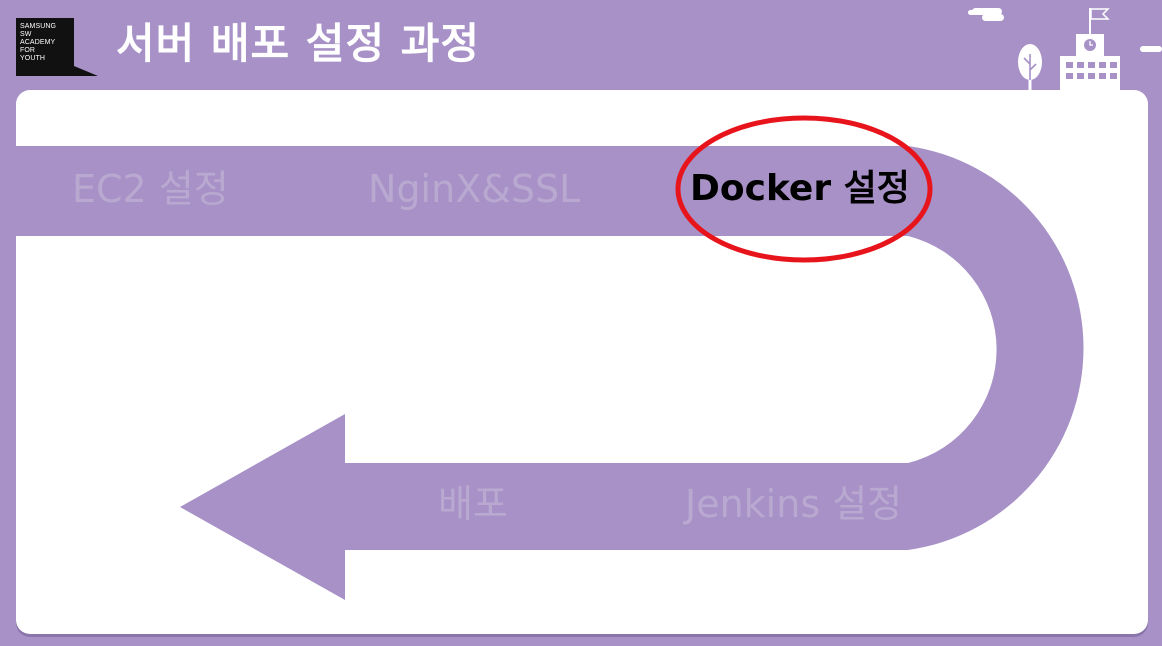  What do you see at coordinates (473, 504) in the screenshot?
I see `step-deploy: 배포` at bounding box center [473, 504].